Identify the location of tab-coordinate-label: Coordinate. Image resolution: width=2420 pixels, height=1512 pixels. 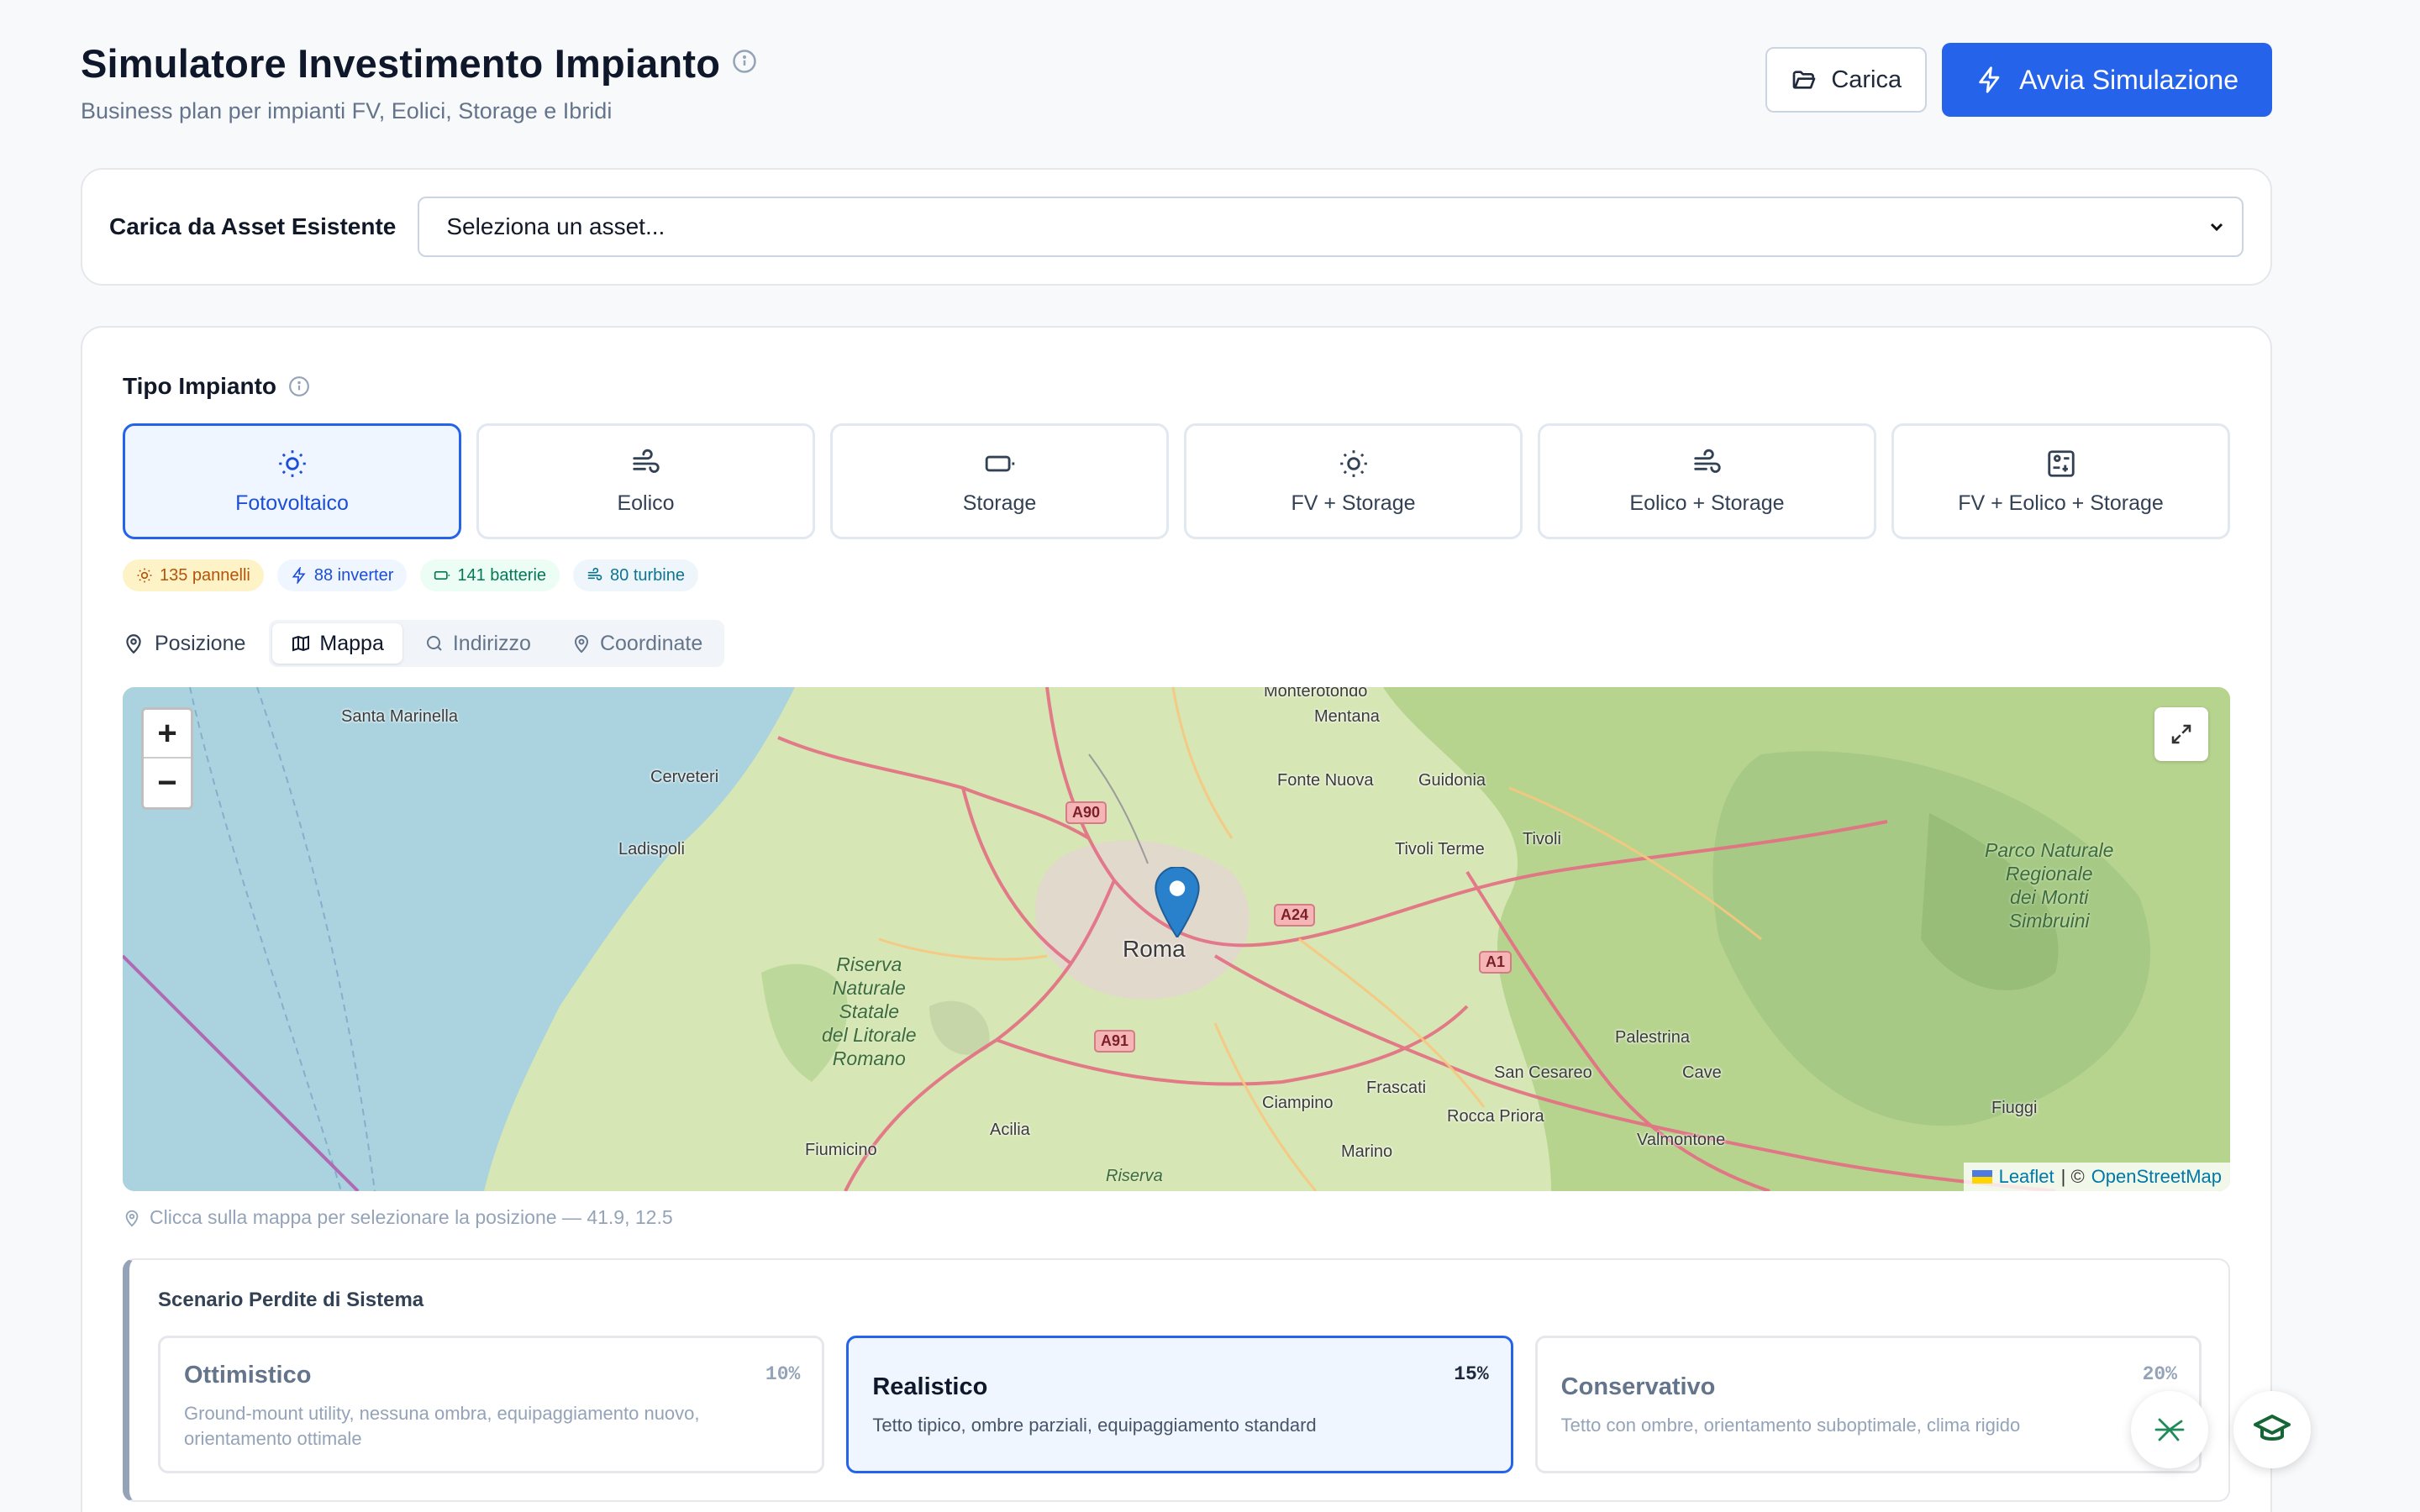
(651, 643).